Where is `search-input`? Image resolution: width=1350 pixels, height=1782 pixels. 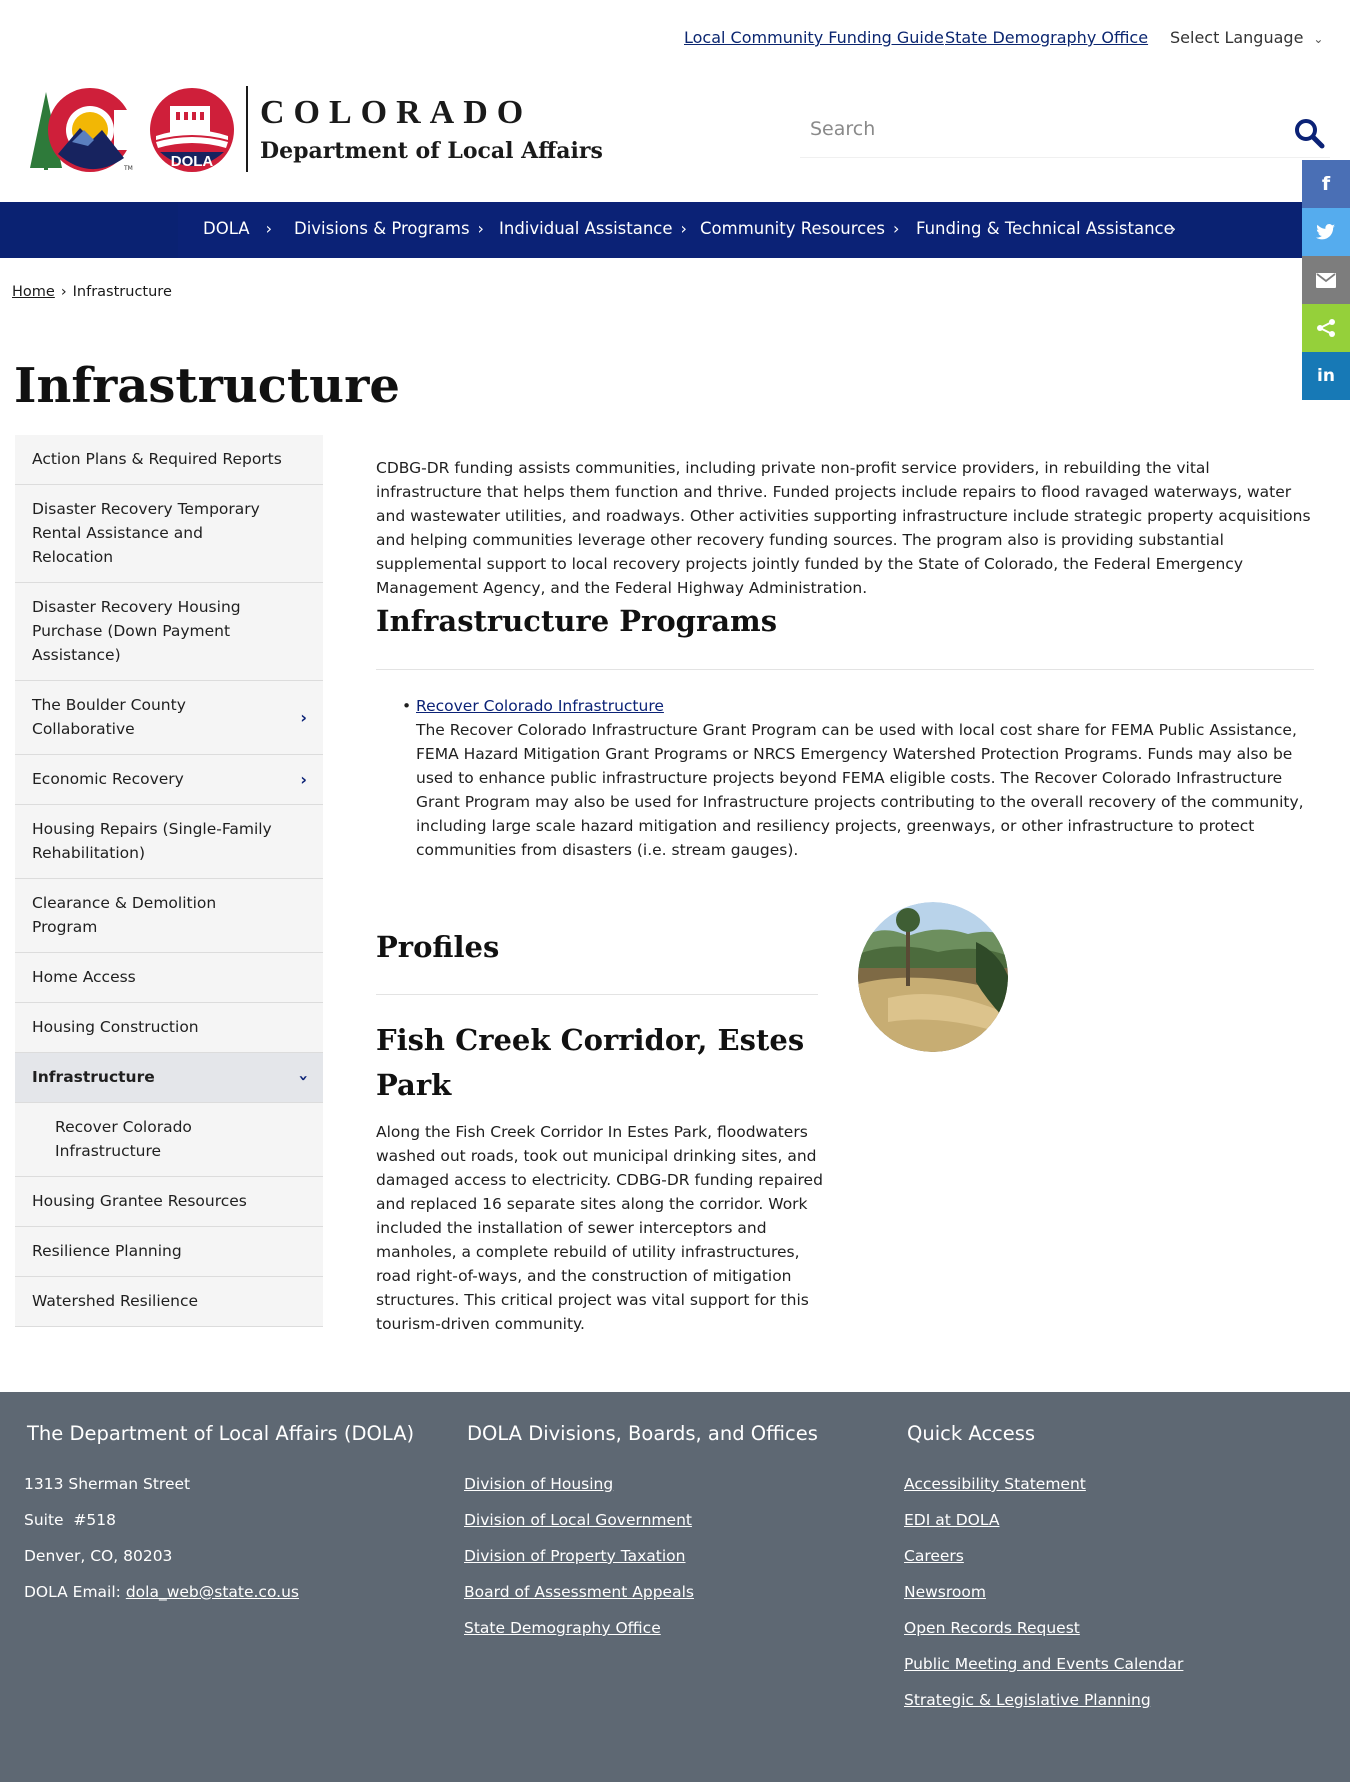
search-input is located at coordinates (1035, 129).